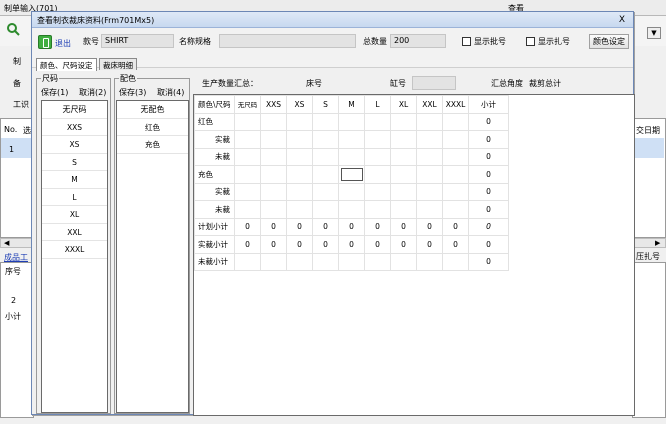 This screenshot has width=666, height=424. What do you see at coordinates (545, 83) in the screenshot?
I see `summary-angle-value: 裁剪总计` at bounding box center [545, 83].